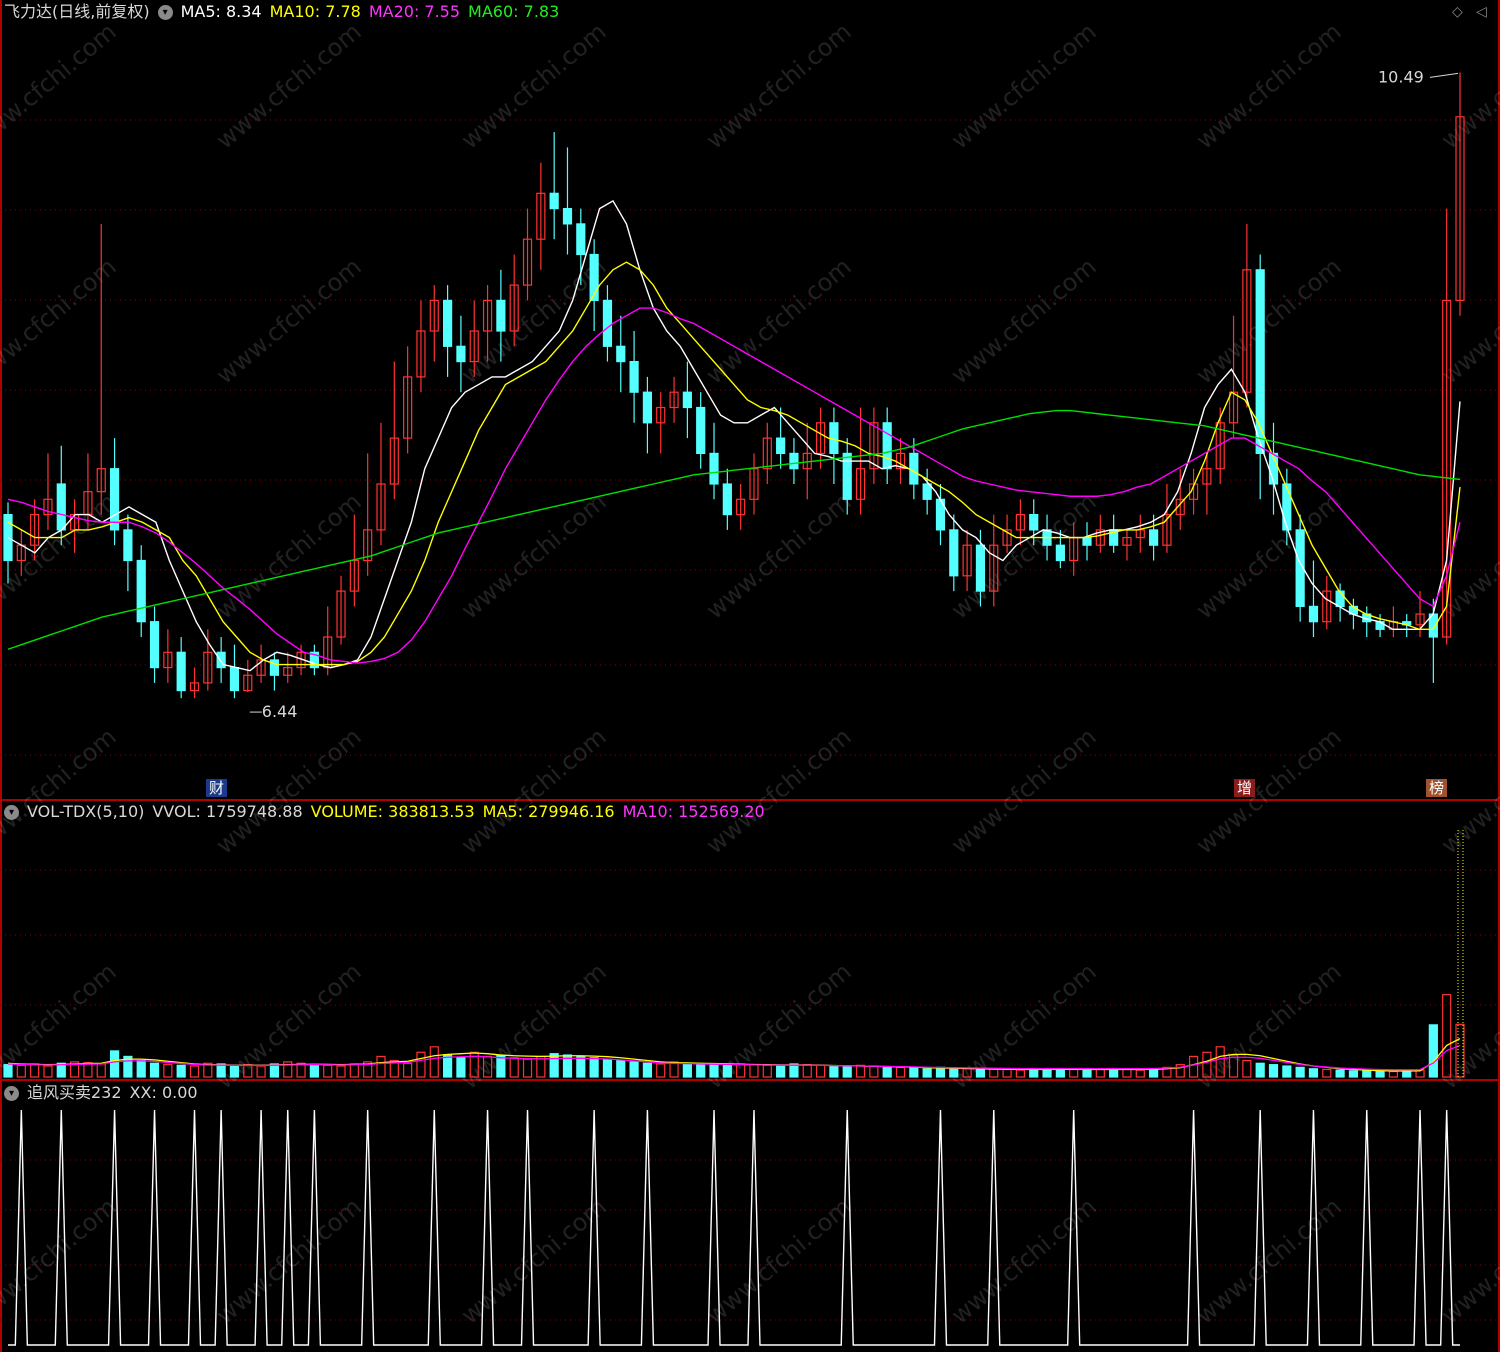 The image size is (1500, 1352). What do you see at coordinates (1457, 12) in the screenshot?
I see `diamond-icon: ◇` at bounding box center [1457, 12].